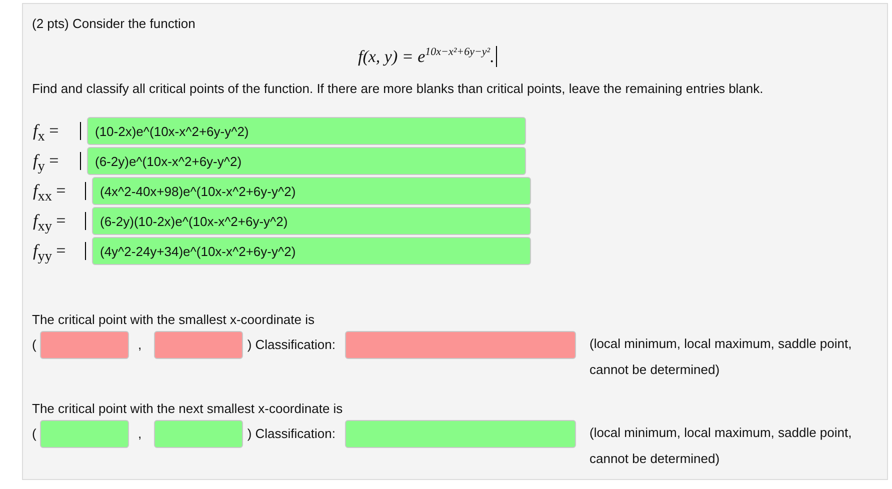 The width and height of the screenshot is (892, 489). What do you see at coordinates (57, 131) in the screenshot?
I see `derivative-label: f$_{x}$ =` at bounding box center [57, 131].